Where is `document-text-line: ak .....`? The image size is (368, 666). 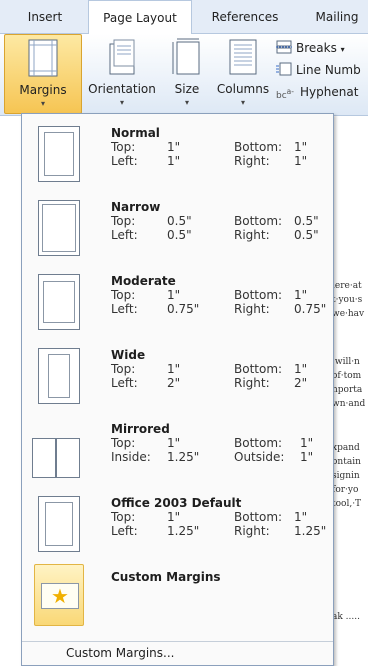 document-text-line: ak ..... is located at coordinates (346, 617).